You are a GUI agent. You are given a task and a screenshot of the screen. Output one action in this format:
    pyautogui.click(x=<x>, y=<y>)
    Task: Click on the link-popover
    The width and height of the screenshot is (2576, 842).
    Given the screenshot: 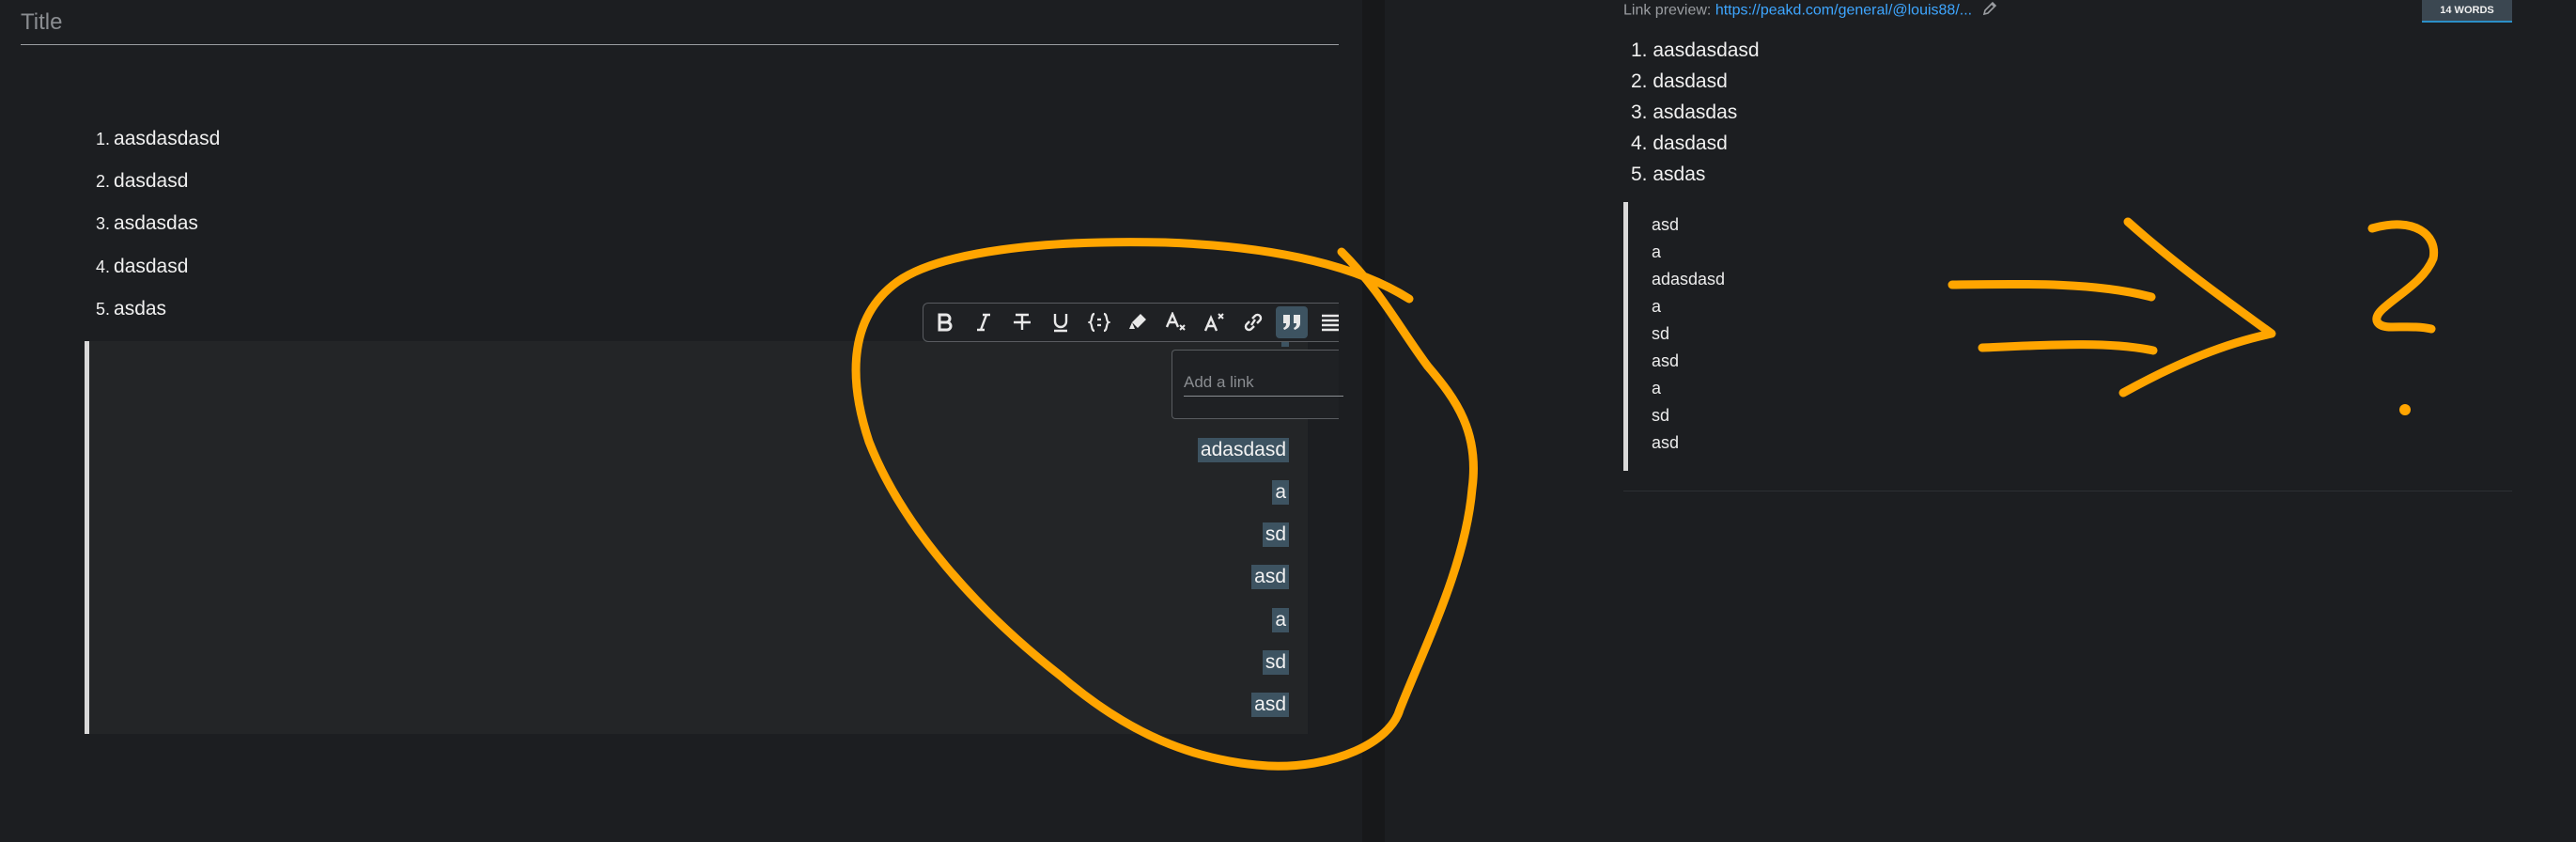 What is the action you would take?
    pyautogui.click(x=1257, y=385)
    